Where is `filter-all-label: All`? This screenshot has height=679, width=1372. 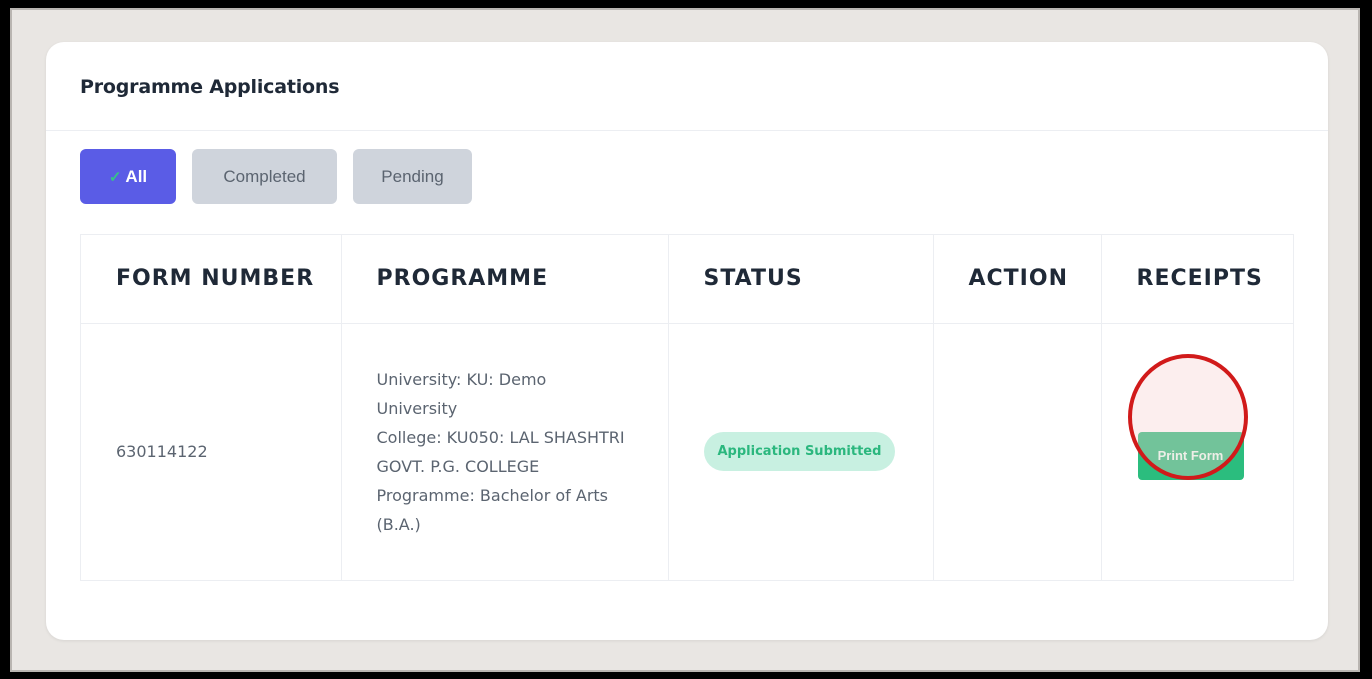
filter-all-label: All is located at coordinates (136, 176).